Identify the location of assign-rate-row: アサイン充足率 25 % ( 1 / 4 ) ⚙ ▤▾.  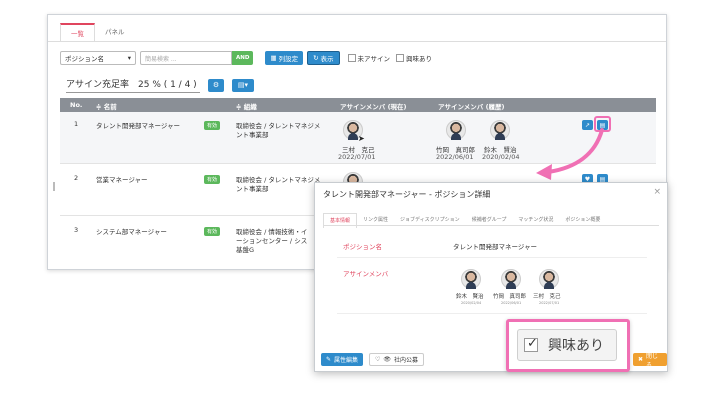
(160, 85).